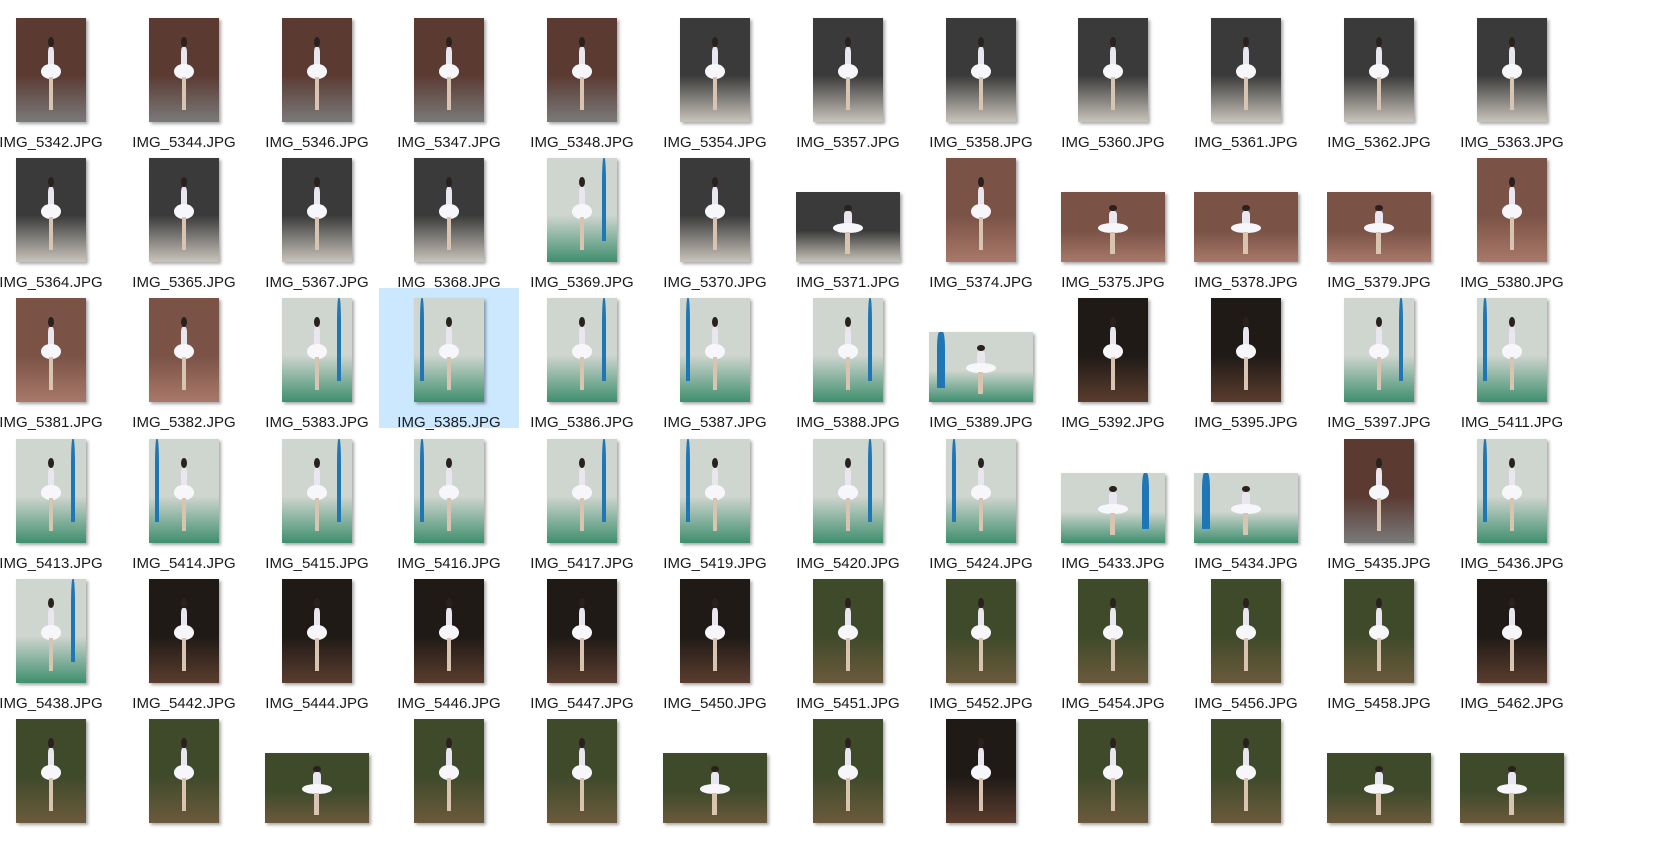 This screenshot has height=849, width=1654. What do you see at coordinates (1113, 500) in the screenshot?
I see `file-item: IMG_5433.JPG` at bounding box center [1113, 500].